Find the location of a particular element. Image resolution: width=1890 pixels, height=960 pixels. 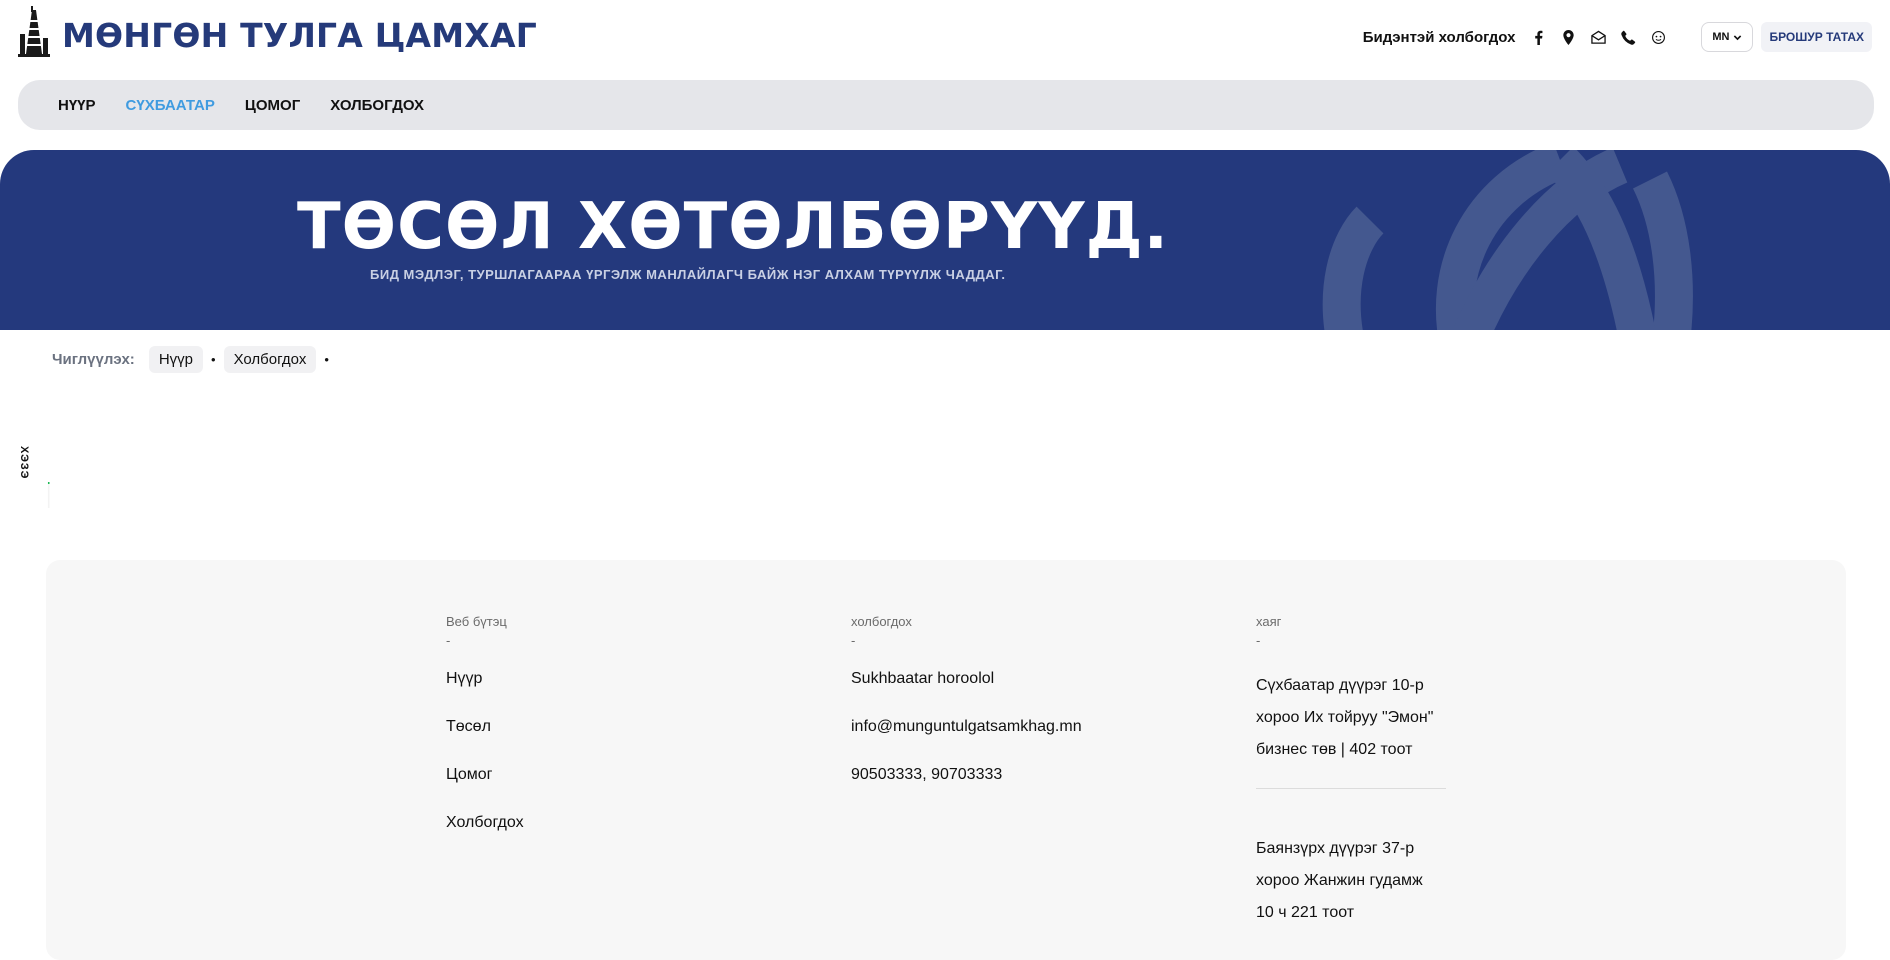

address-line: бизнес төв | 402 тоот is located at coordinates (1334, 749).